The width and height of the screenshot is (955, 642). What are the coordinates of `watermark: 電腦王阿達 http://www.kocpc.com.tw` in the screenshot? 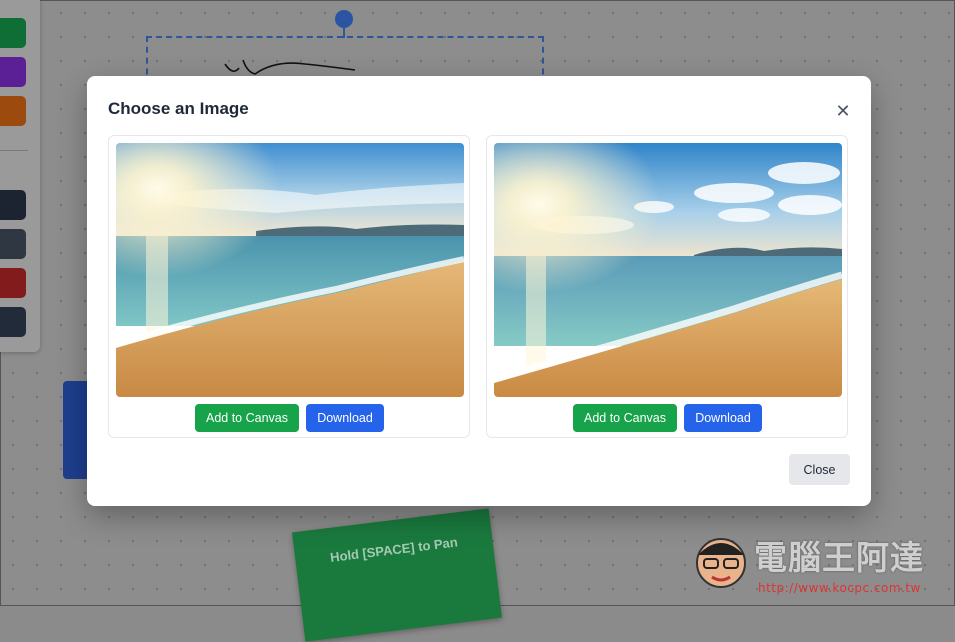 It's located at (820, 564).